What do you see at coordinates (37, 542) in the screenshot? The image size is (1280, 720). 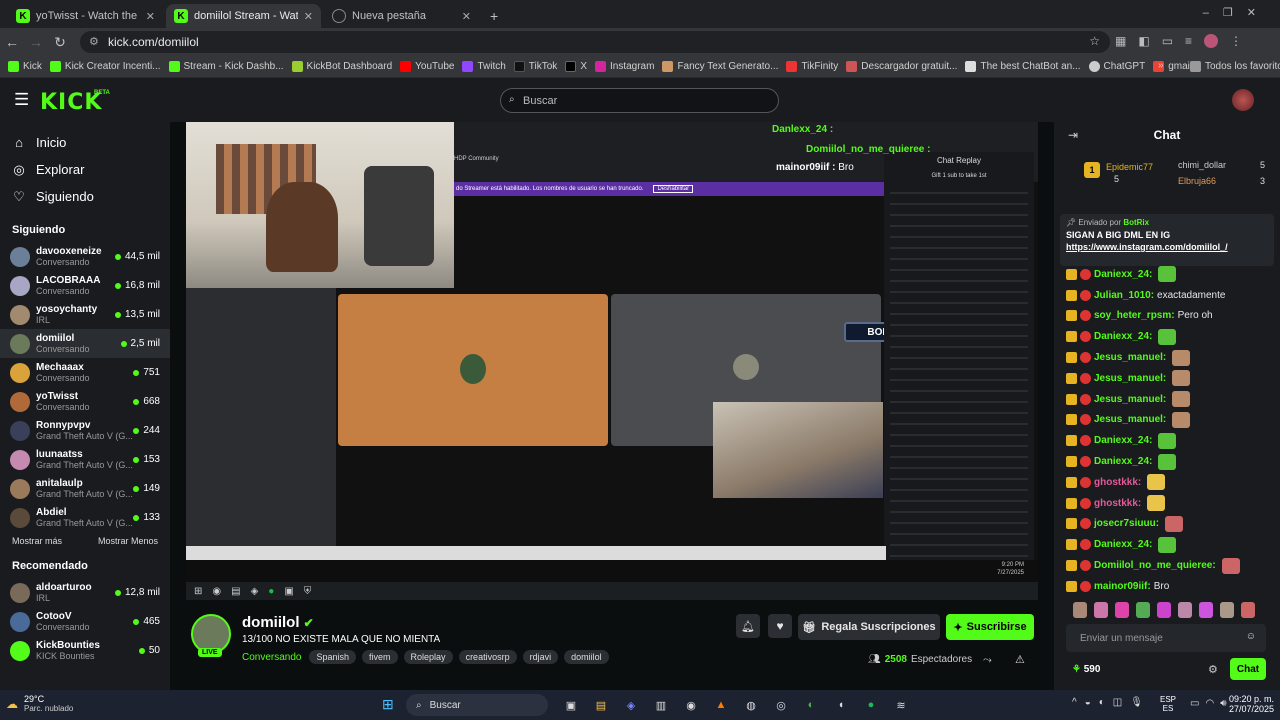 I see `show-more-button: Mostrar más` at bounding box center [37, 542].